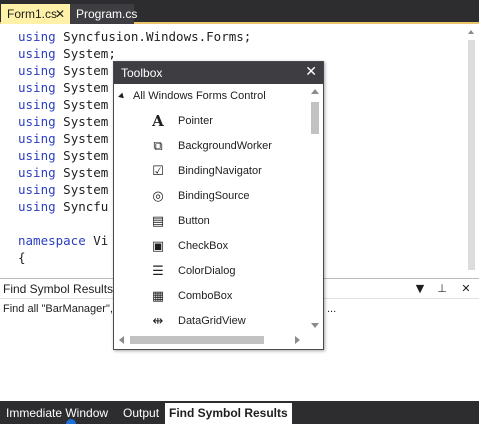 The width and height of the screenshot is (479, 424). I want to click on toolbox-titlebar: Toolbox ✕, so click(218, 73).